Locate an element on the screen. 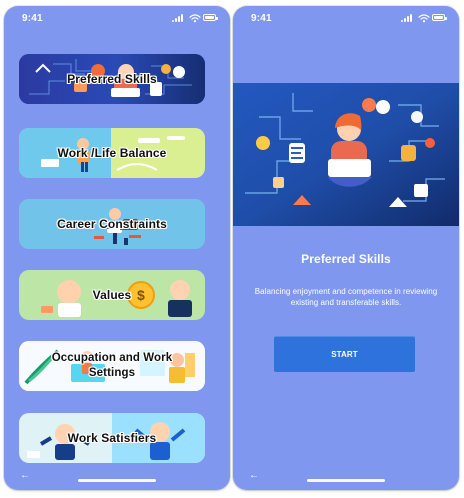 Image resolution: width=464 pixels, height=498 pixels. card-label-values: Values is located at coordinates (112, 295).